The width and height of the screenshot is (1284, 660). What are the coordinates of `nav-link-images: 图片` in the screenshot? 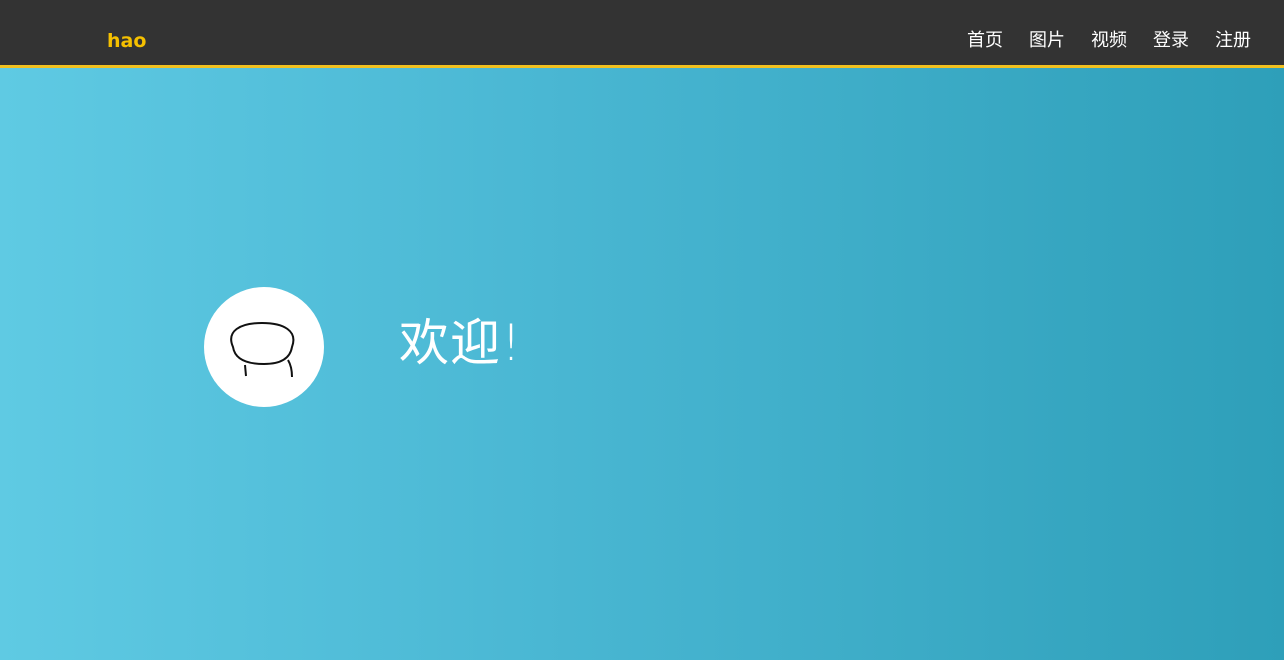 It's located at (1047, 41).